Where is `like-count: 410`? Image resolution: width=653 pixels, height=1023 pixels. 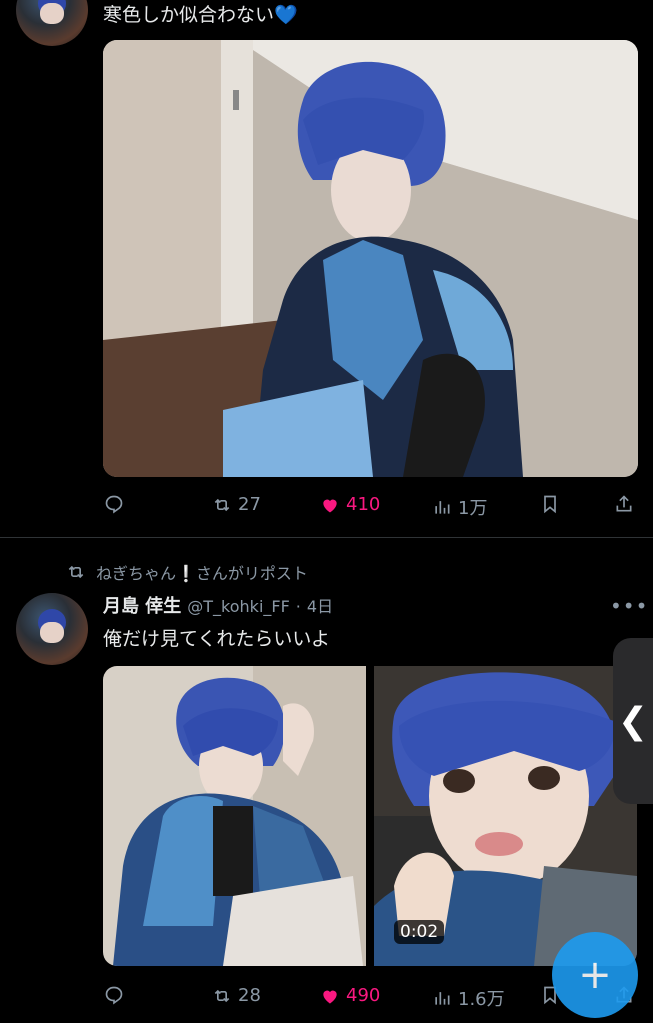 like-count: 410 is located at coordinates (363, 504).